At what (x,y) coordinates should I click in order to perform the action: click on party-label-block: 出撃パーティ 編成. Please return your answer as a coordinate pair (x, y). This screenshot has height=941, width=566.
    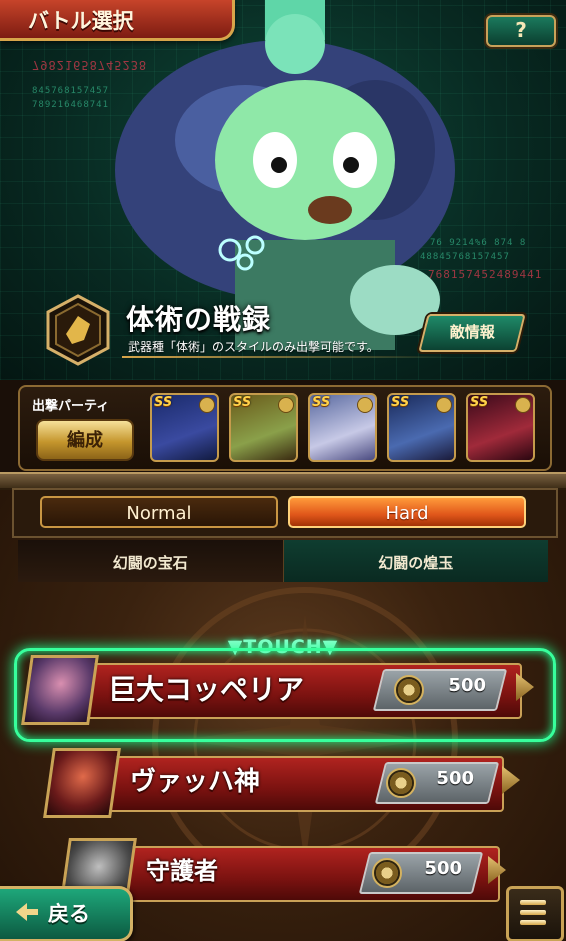
    Looking at the image, I should click on (81, 424).